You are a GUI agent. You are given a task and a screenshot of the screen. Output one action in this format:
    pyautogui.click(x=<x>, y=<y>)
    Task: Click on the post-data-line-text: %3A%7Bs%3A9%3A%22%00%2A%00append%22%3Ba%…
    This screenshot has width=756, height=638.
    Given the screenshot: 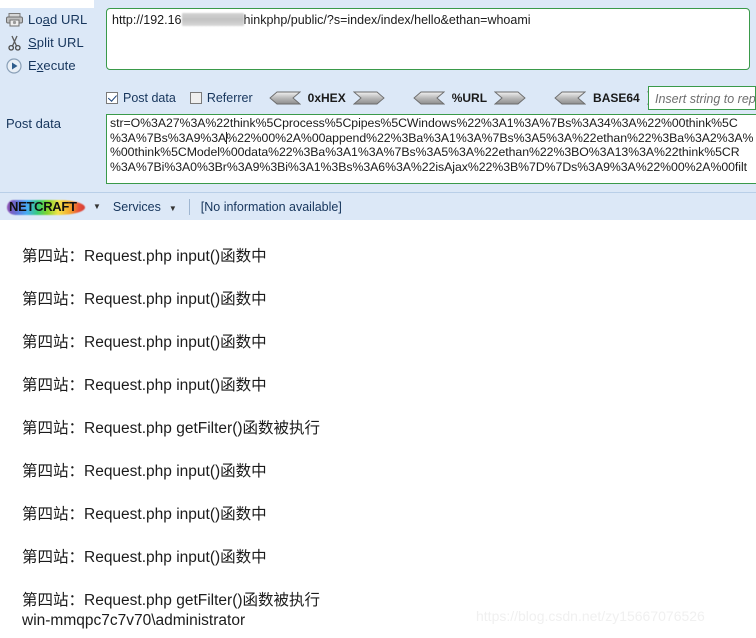 What is the action you would take?
    pyautogui.click(x=432, y=137)
    